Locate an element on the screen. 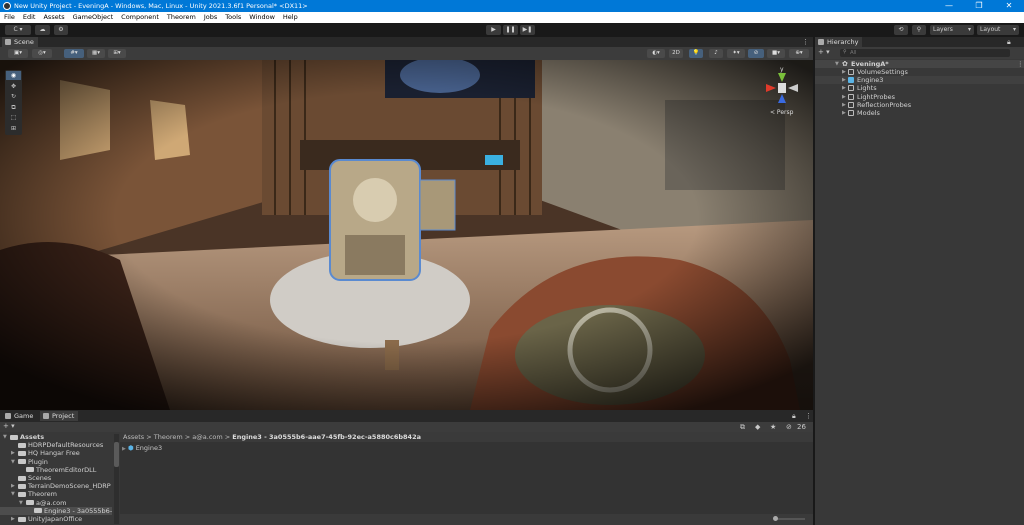 This screenshot has width=1024, height=525. menu-window: Window is located at coordinates (262, 17).